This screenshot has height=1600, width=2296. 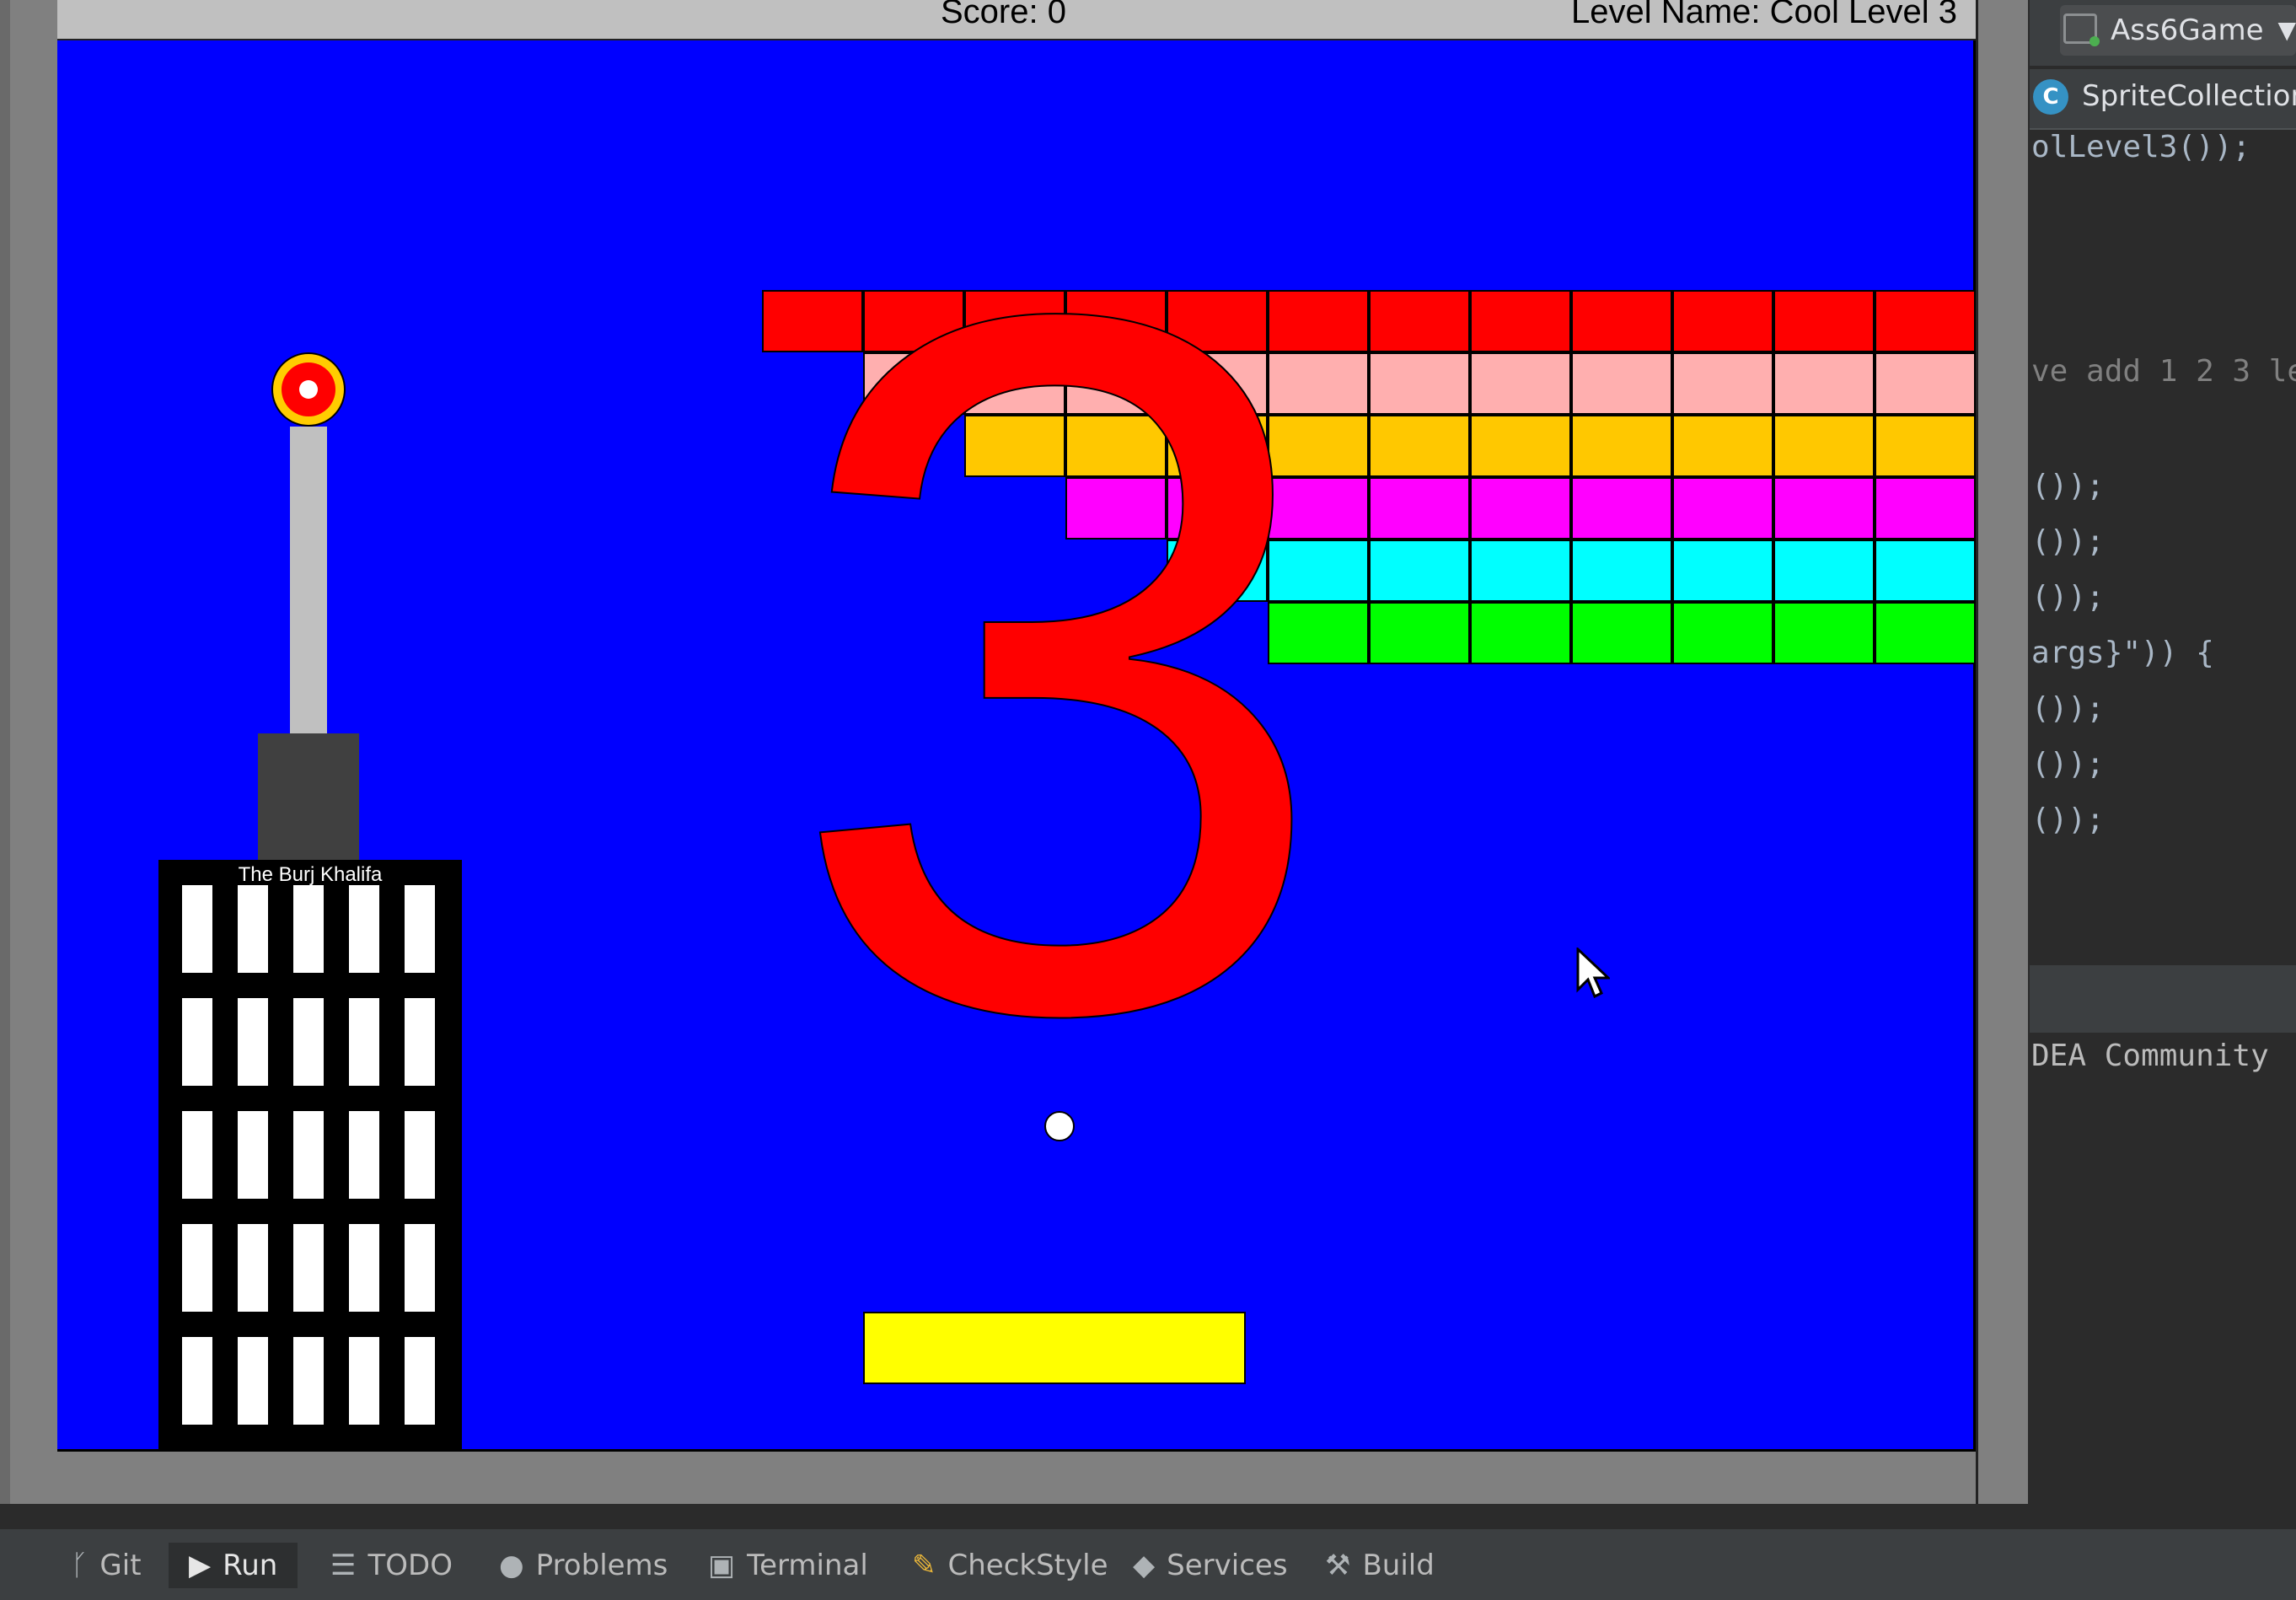 What do you see at coordinates (722, 1566) in the screenshot?
I see `terminal-icon: ▣` at bounding box center [722, 1566].